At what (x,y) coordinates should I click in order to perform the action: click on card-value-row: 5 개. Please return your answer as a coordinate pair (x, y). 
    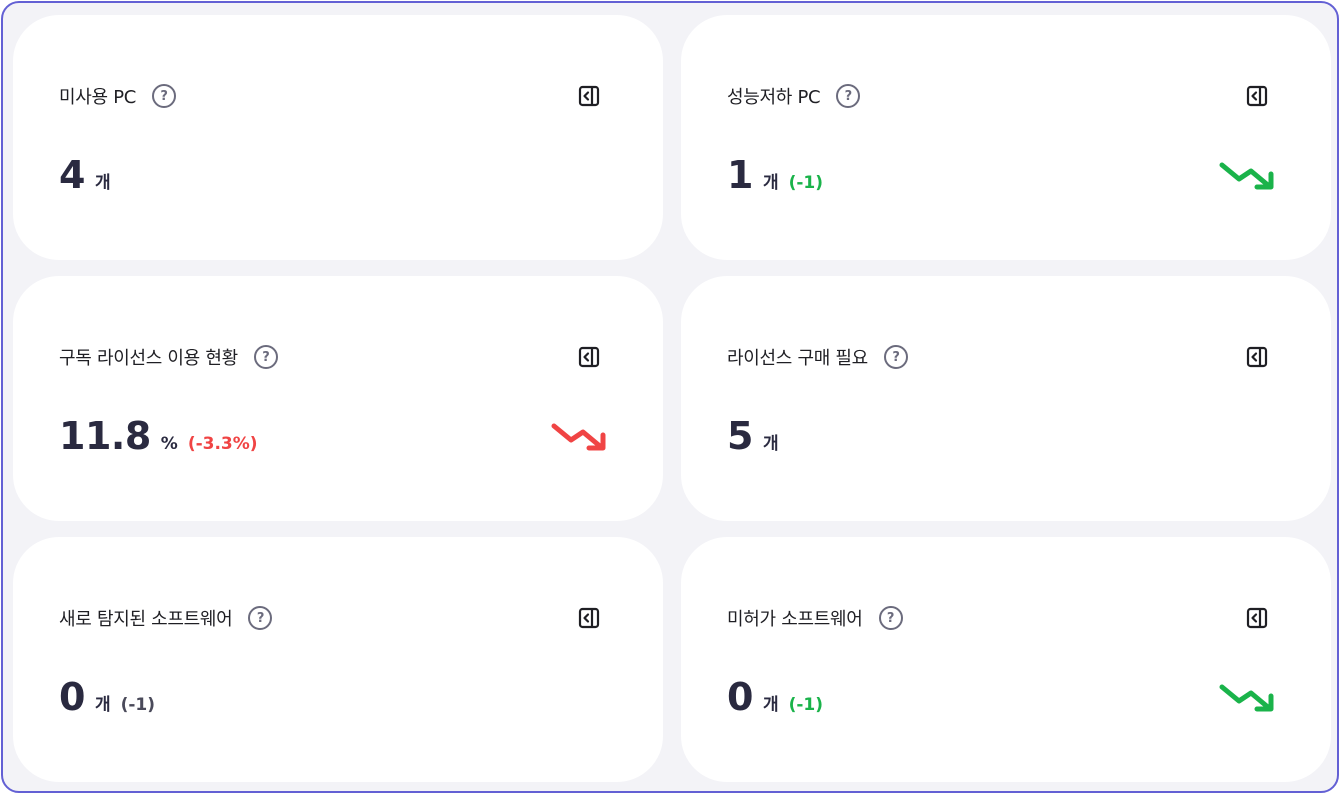
    Looking at the image, I should click on (753, 436).